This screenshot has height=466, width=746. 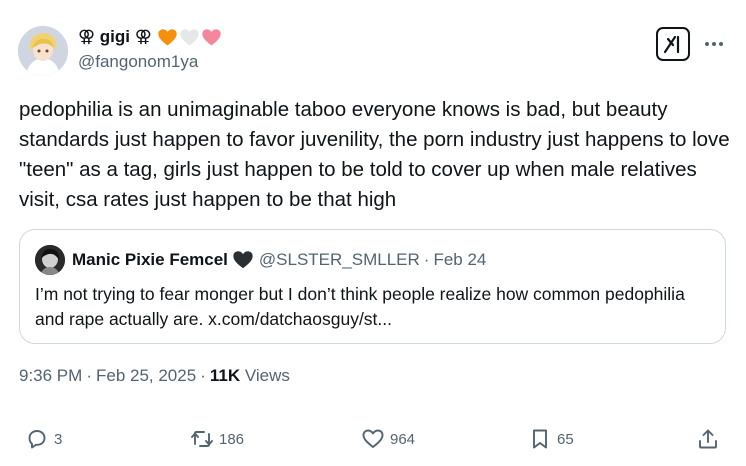 What do you see at coordinates (339, 259) in the screenshot?
I see `quote-handle: @SLSTER_SMLLER` at bounding box center [339, 259].